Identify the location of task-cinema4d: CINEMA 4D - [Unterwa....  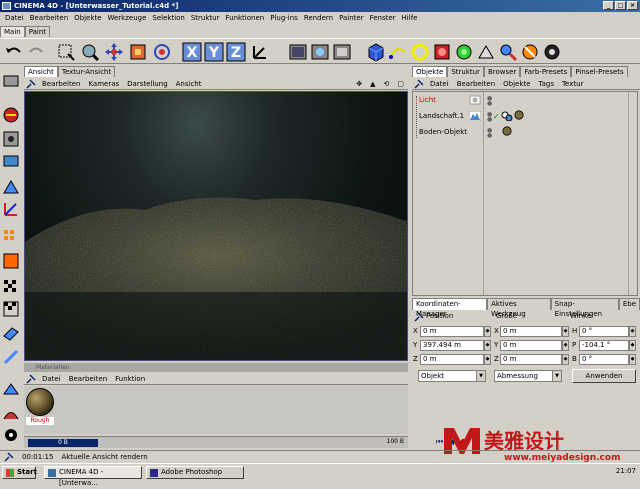
(93, 476).